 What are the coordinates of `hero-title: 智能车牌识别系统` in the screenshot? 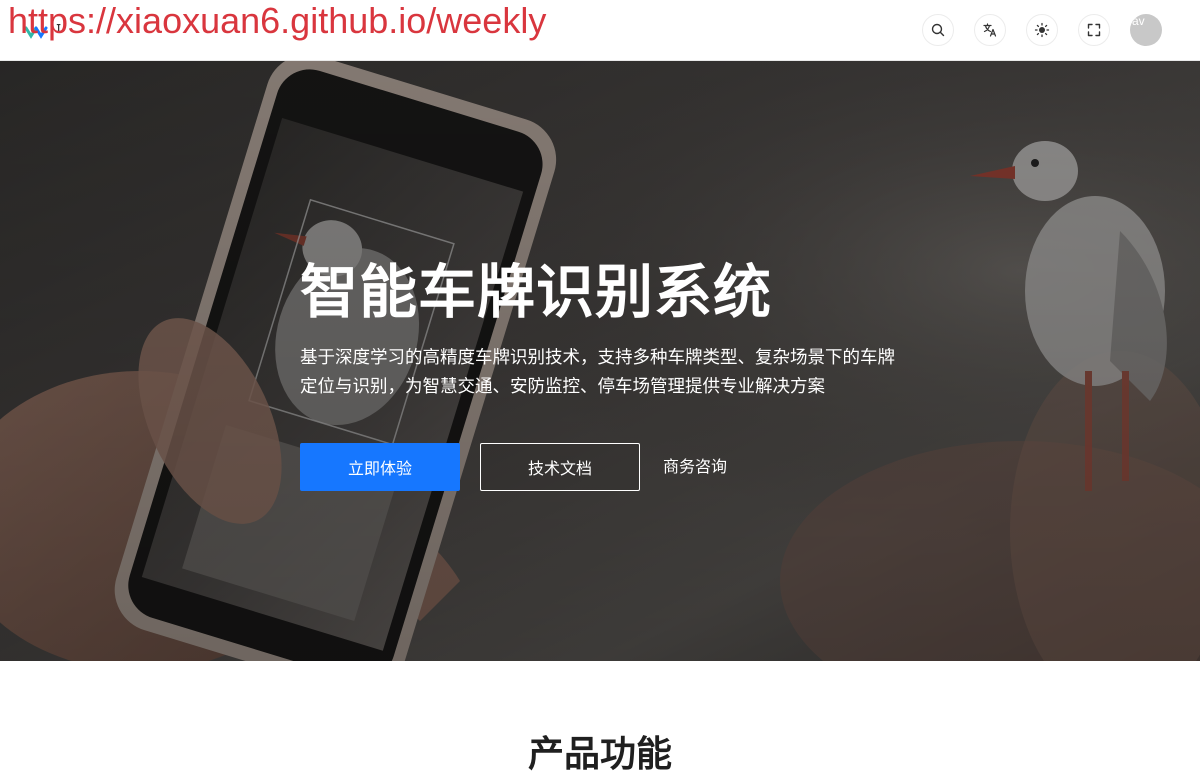 It's located at (536, 292).